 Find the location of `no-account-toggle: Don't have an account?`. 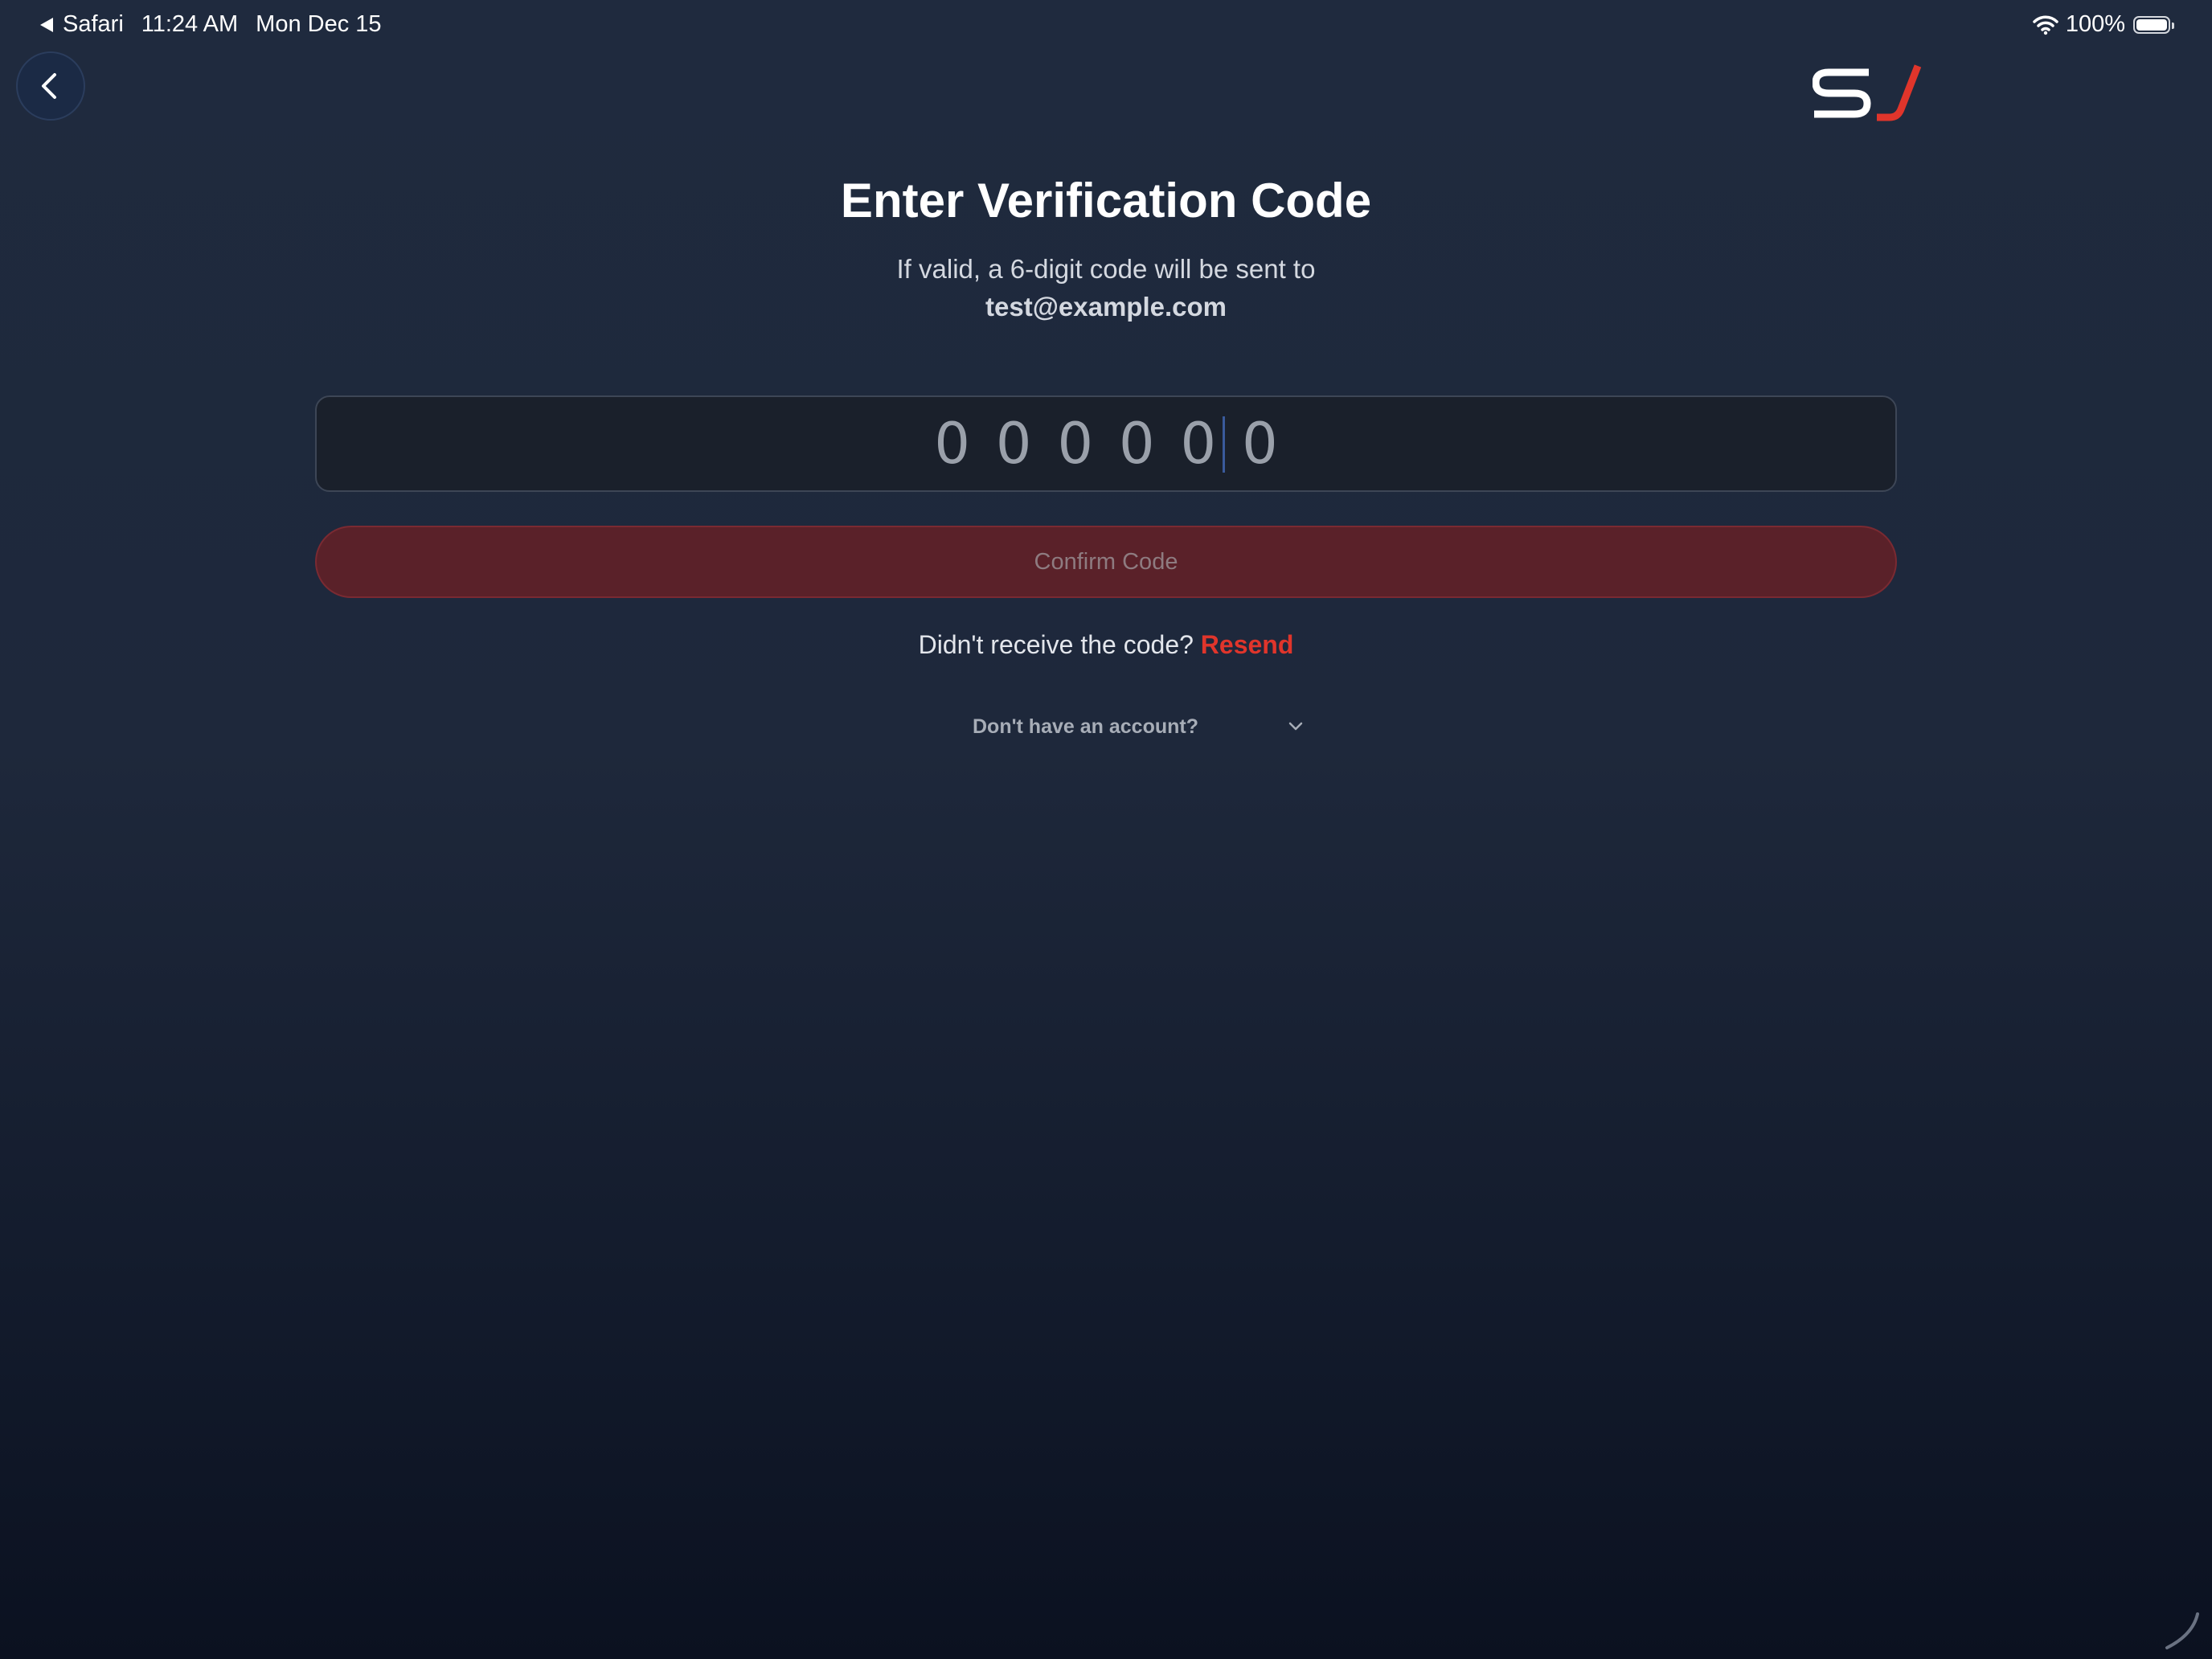

no-account-toggle: Don't have an account? is located at coordinates (1141, 726).